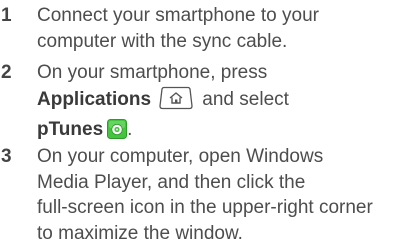 Image resolution: width=412 pixels, height=251 pixels. Describe the element at coordinates (70, 129) in the screenshot. I see `ptunes-label: pTunes` at that location.